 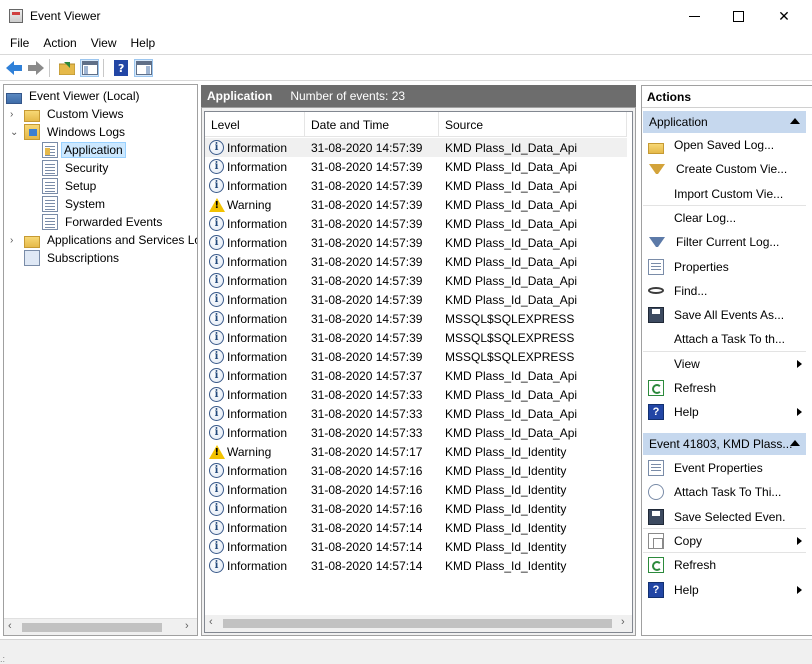 What do you see at coordinates (629, 364) in the screenshot?
I see `grid-vertical-scrollbar` at bounding box center [629, 364].